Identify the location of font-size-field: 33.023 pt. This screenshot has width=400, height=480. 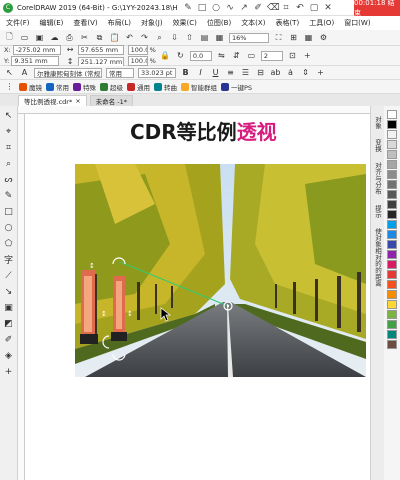
(157, 72).